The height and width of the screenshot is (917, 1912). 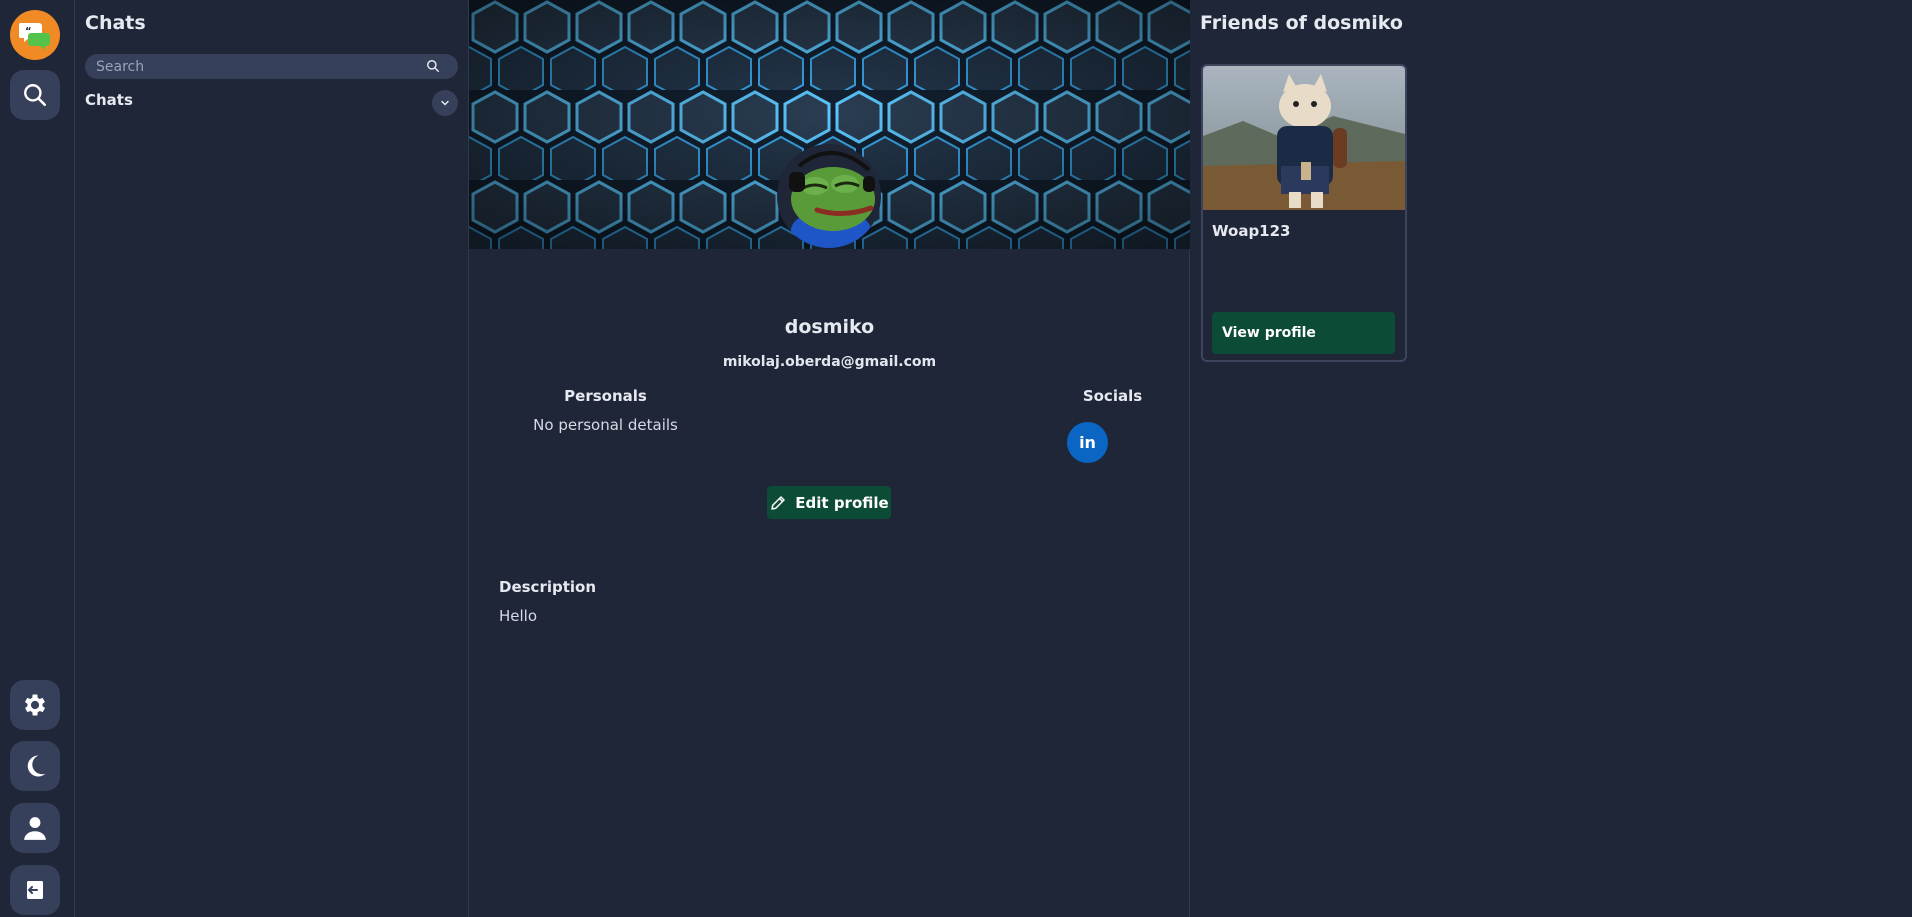 I want to click on moon-icon, so click(x=36, y=766).